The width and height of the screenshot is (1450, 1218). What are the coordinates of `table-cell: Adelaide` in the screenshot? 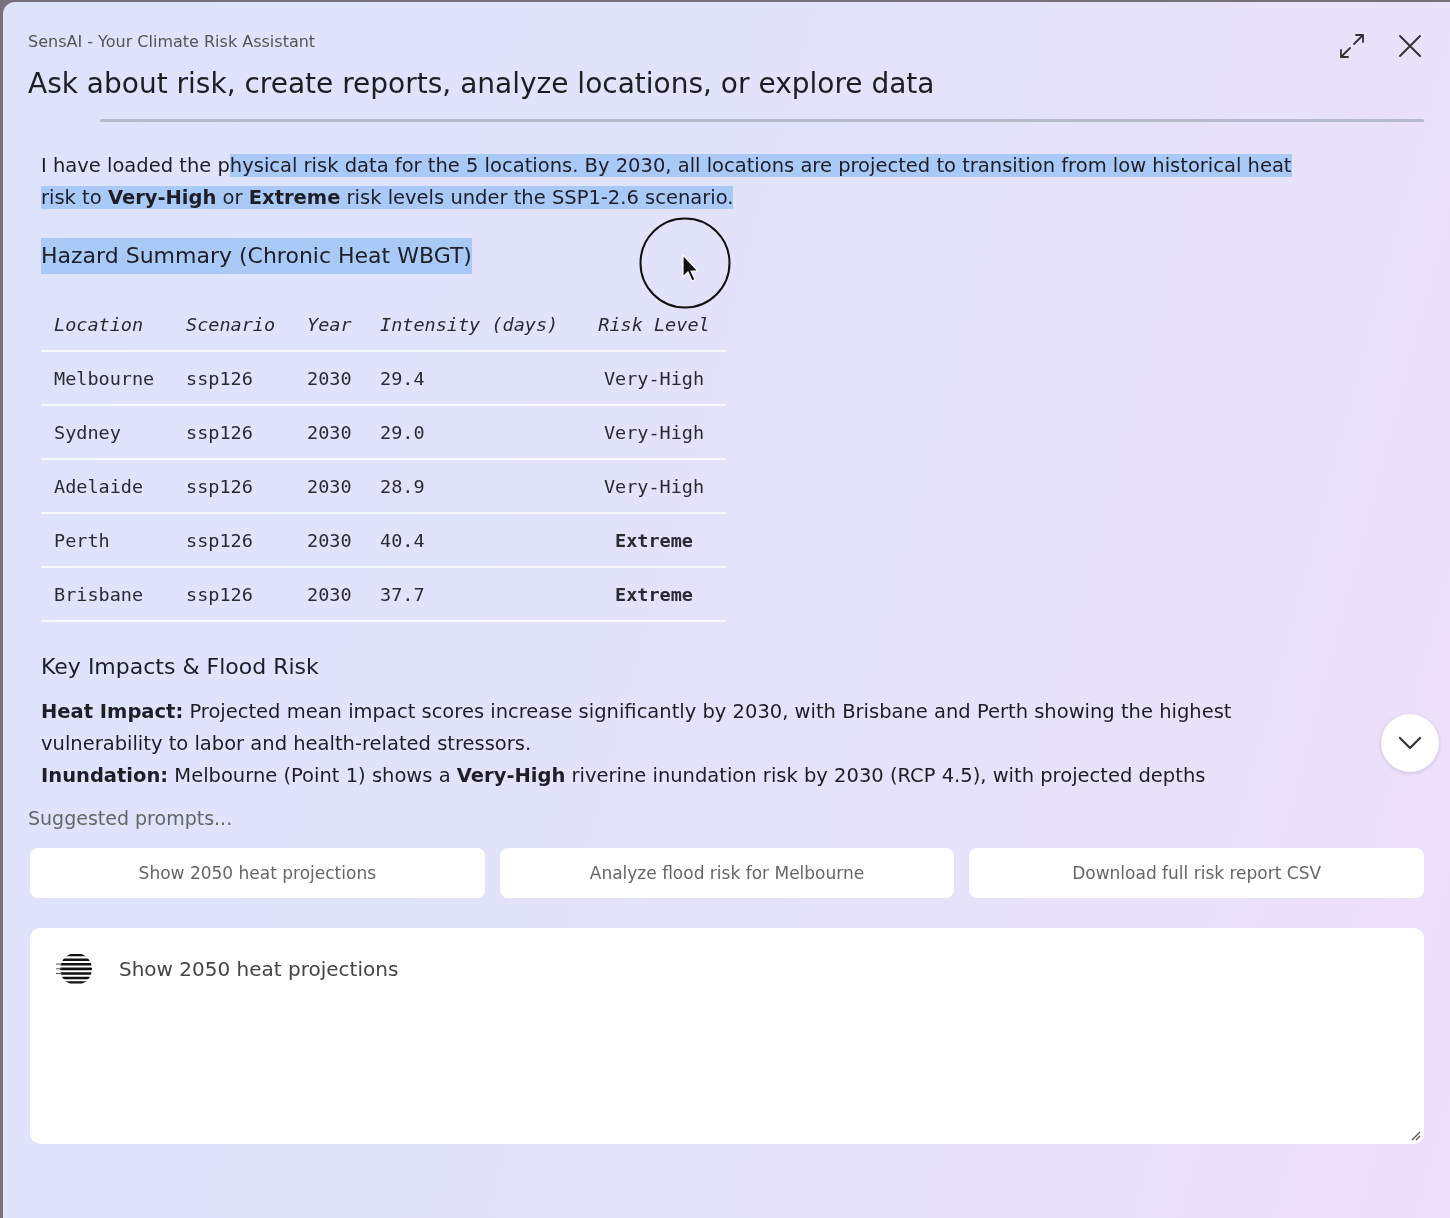 It's located at (99, 486).